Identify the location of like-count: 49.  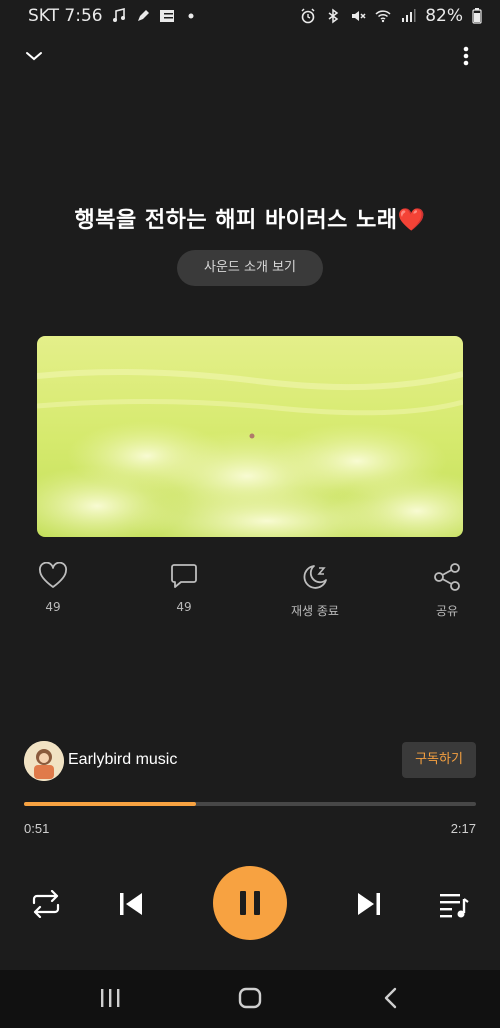
(53, 607).